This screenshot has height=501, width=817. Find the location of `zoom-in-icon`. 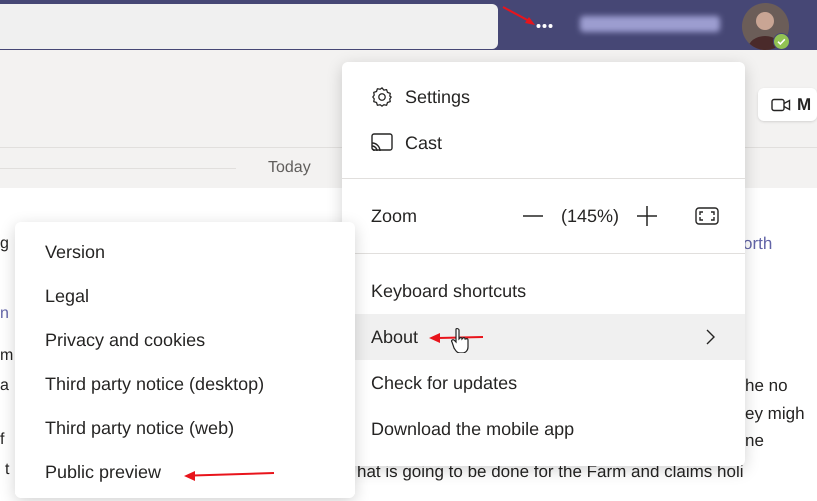

zoom-in-icon is located at coordinates (647, 216).